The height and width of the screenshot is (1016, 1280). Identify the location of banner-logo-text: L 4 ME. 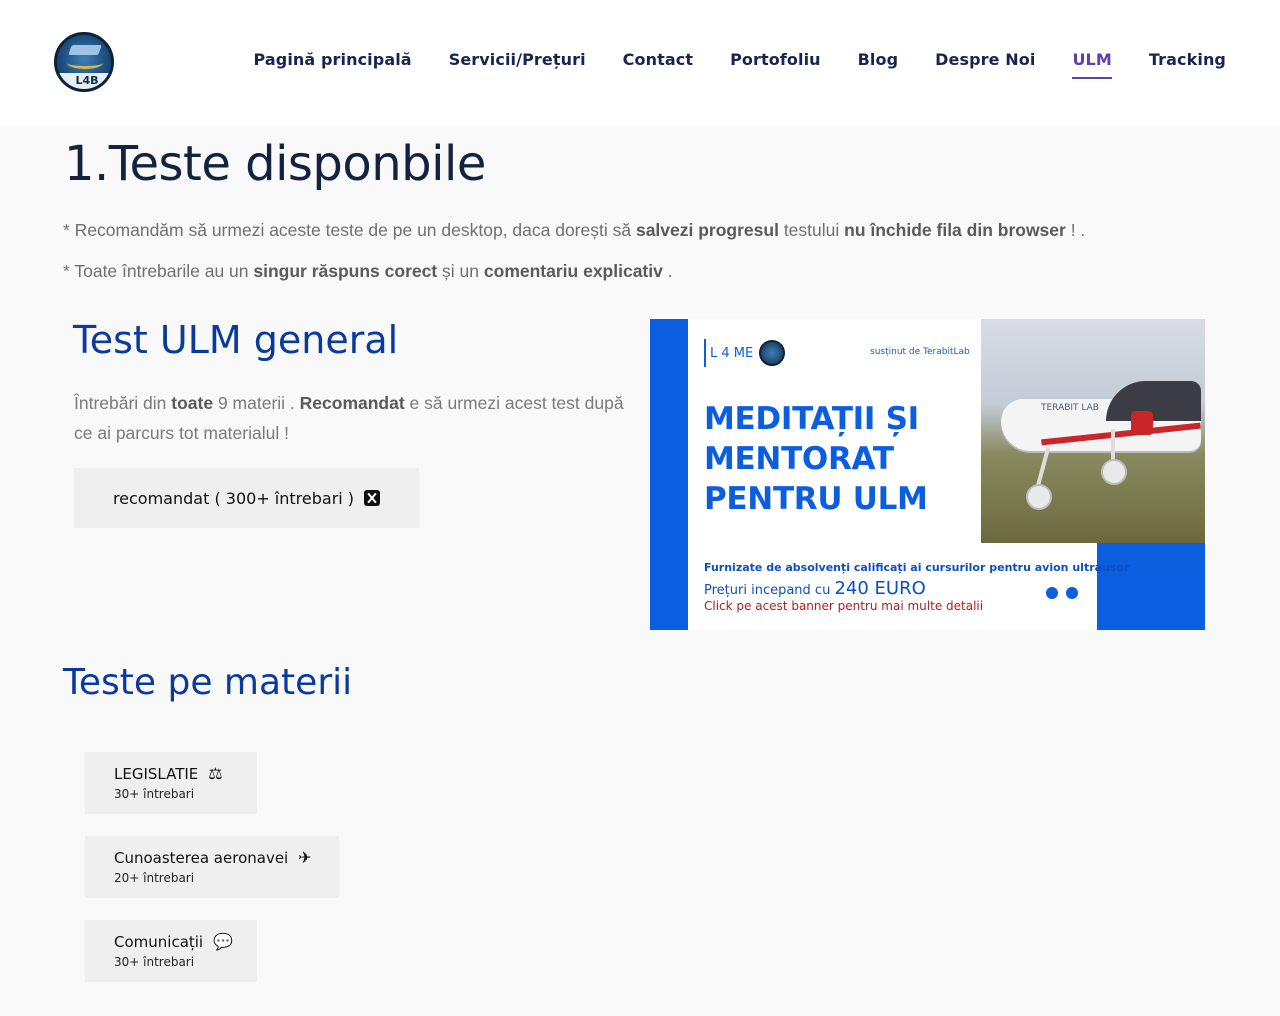
(732, 353).